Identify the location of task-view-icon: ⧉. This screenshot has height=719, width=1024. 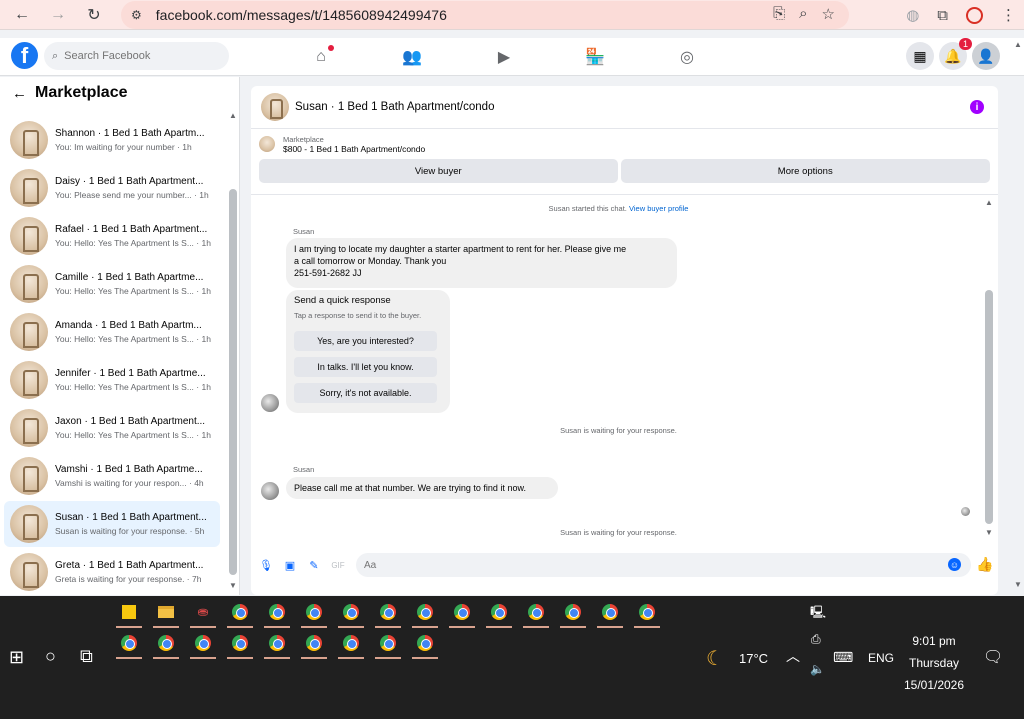
(86, 656).